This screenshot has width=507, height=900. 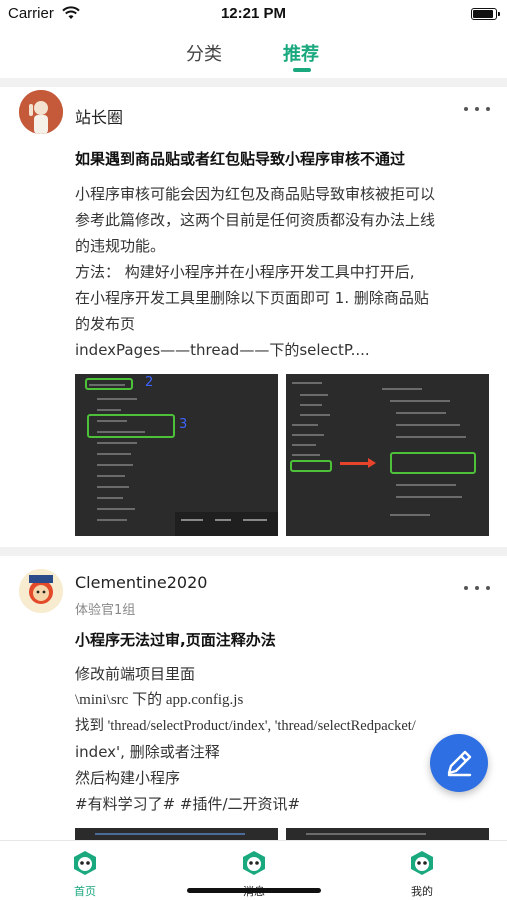 What do you see at coordinates (255, 194) in the screenshot?
I see `body-line: 小程序审核可能会因为红包及商品贴导致审核被拒可以` at bounding box center [255, 194].